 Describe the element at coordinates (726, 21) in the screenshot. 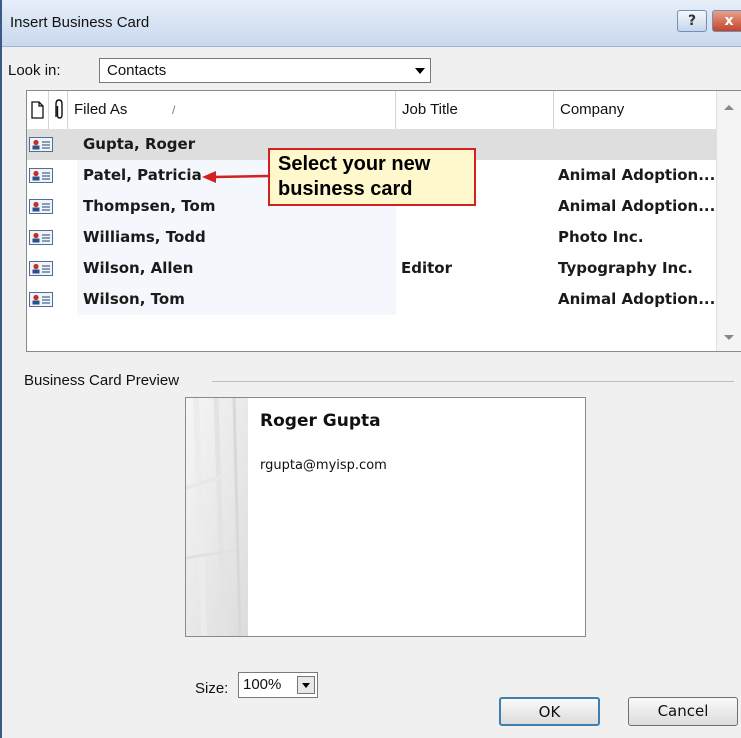

I see `close-button: x` at that location.